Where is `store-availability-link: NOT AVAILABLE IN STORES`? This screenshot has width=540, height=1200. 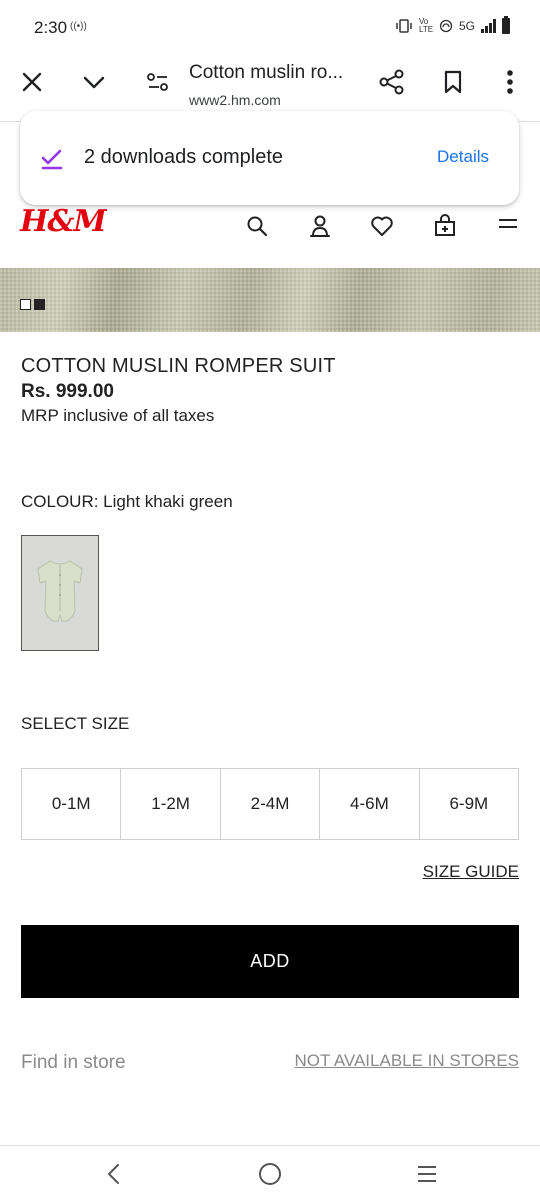 store-availability-link: NOT AVAILABLE IN STORES is located at coordinates (406, 1061).